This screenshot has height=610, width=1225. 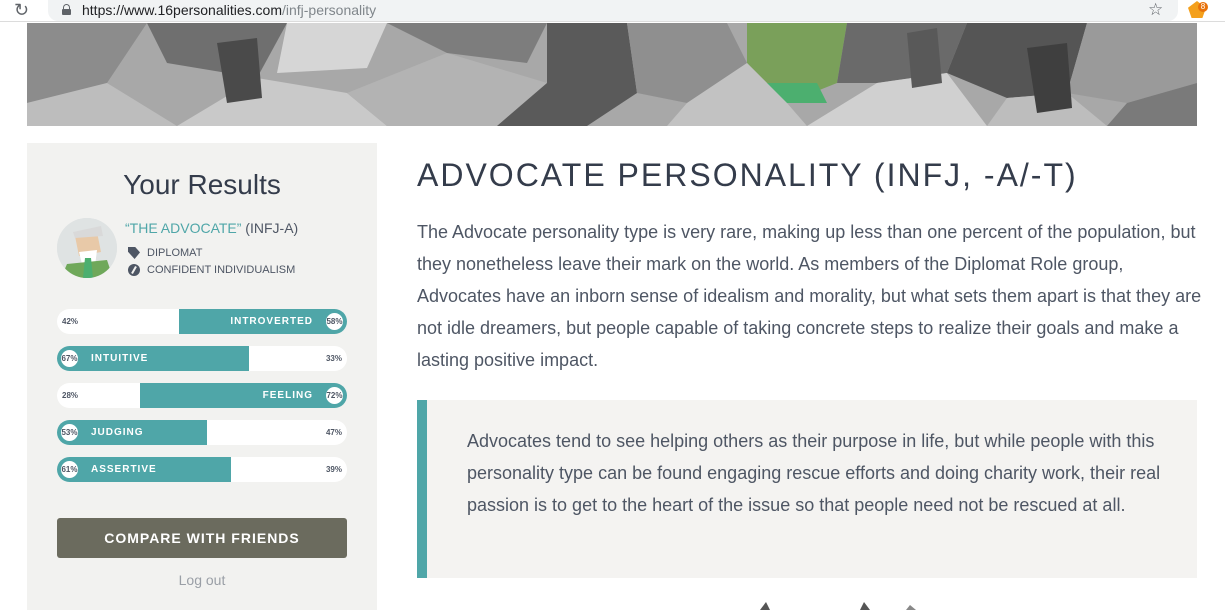 What do you see at coordinates (182, 10) in the screenshot?
I see `url-domain: https://www.16personalities.com` at bounding box center [182, 10].